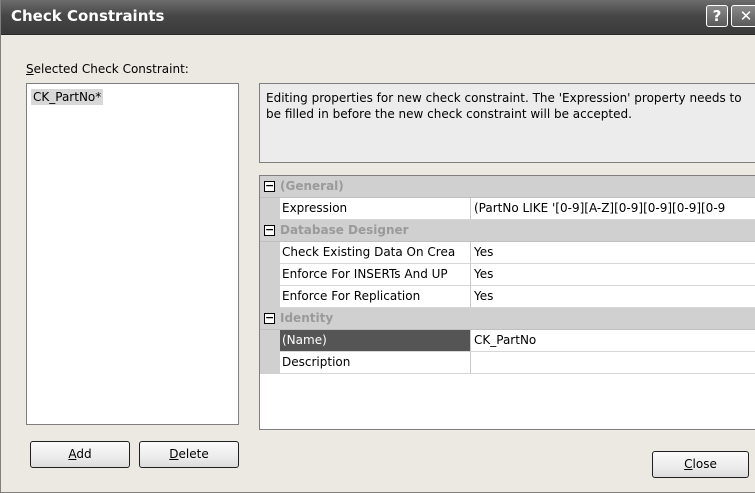 This screenshot has height=493, width=755. I want to click on property-row-enforce-replication: Enforce For Replication Yes, so click(507, 297).